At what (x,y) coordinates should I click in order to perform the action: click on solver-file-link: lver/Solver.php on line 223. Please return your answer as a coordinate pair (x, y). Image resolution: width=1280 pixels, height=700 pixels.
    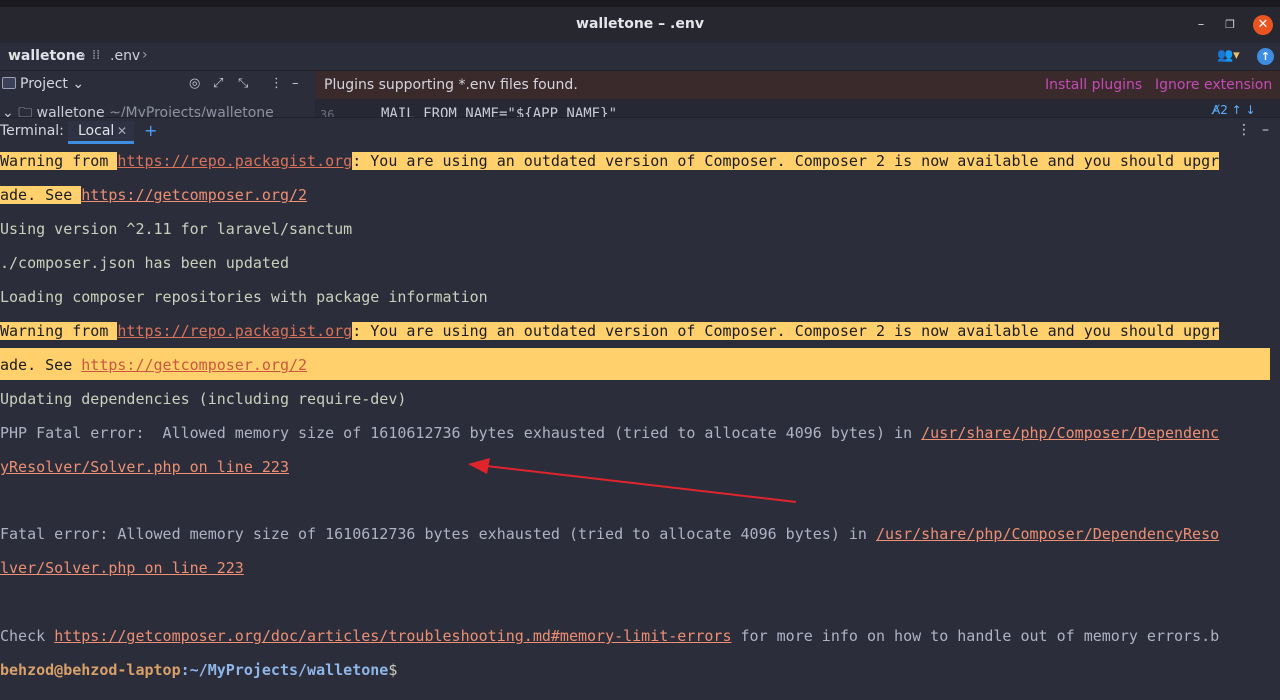
    Looking at the image, I should click on (122, 568).